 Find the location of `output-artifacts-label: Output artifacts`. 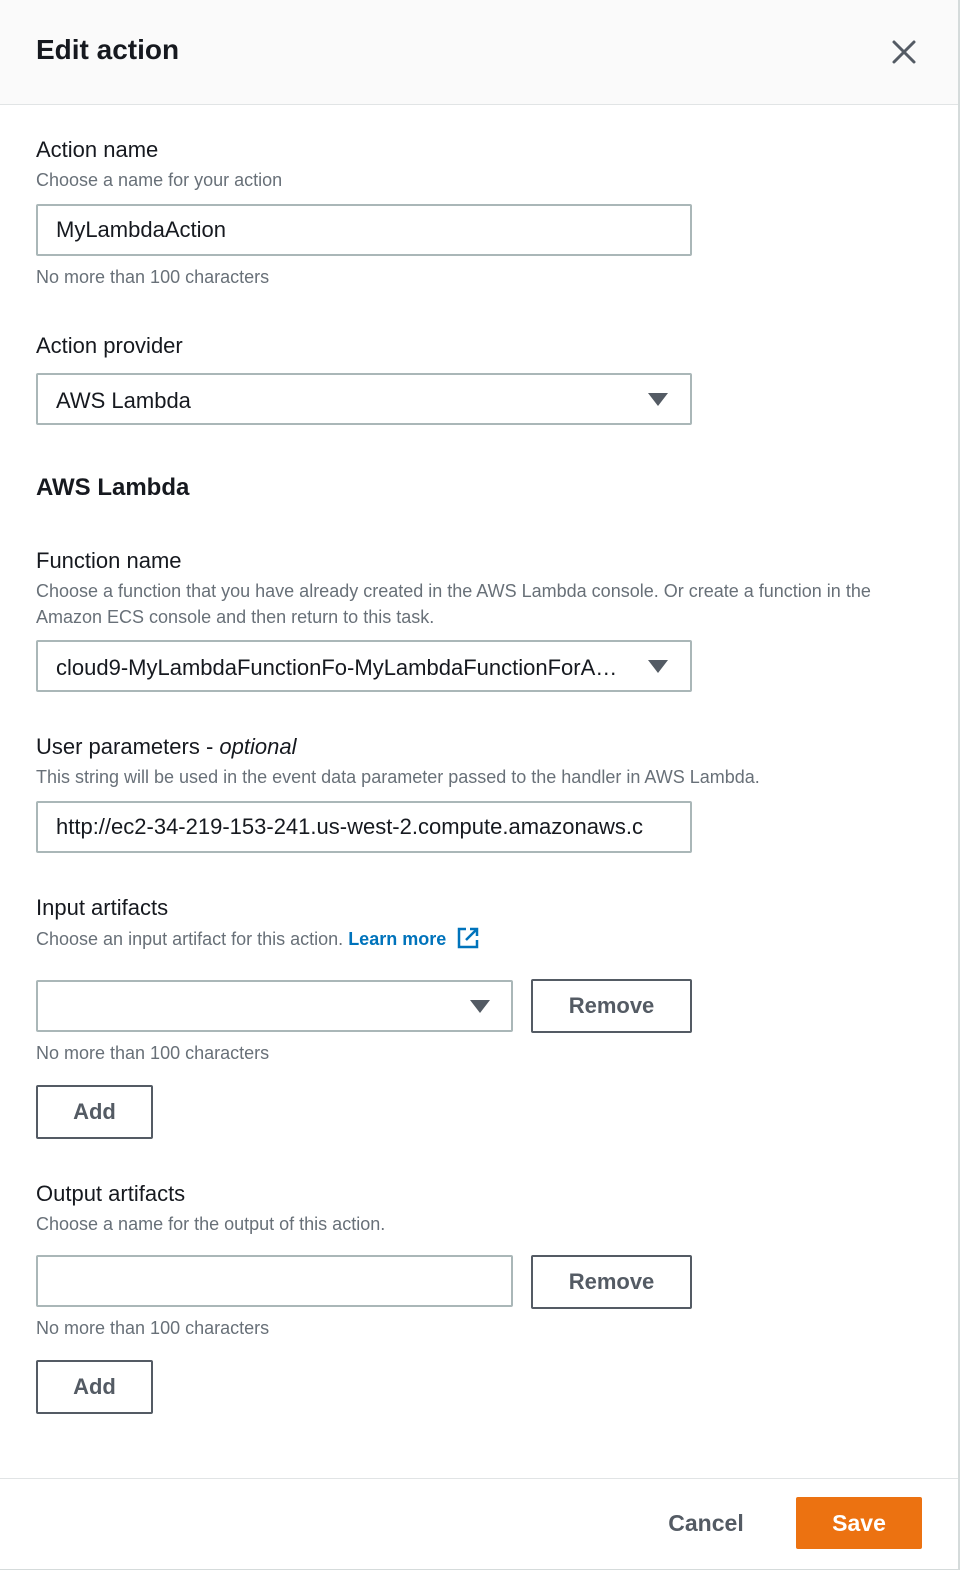

output-artifacts-label: Output artifacts is located at coordinates (111, 1193).